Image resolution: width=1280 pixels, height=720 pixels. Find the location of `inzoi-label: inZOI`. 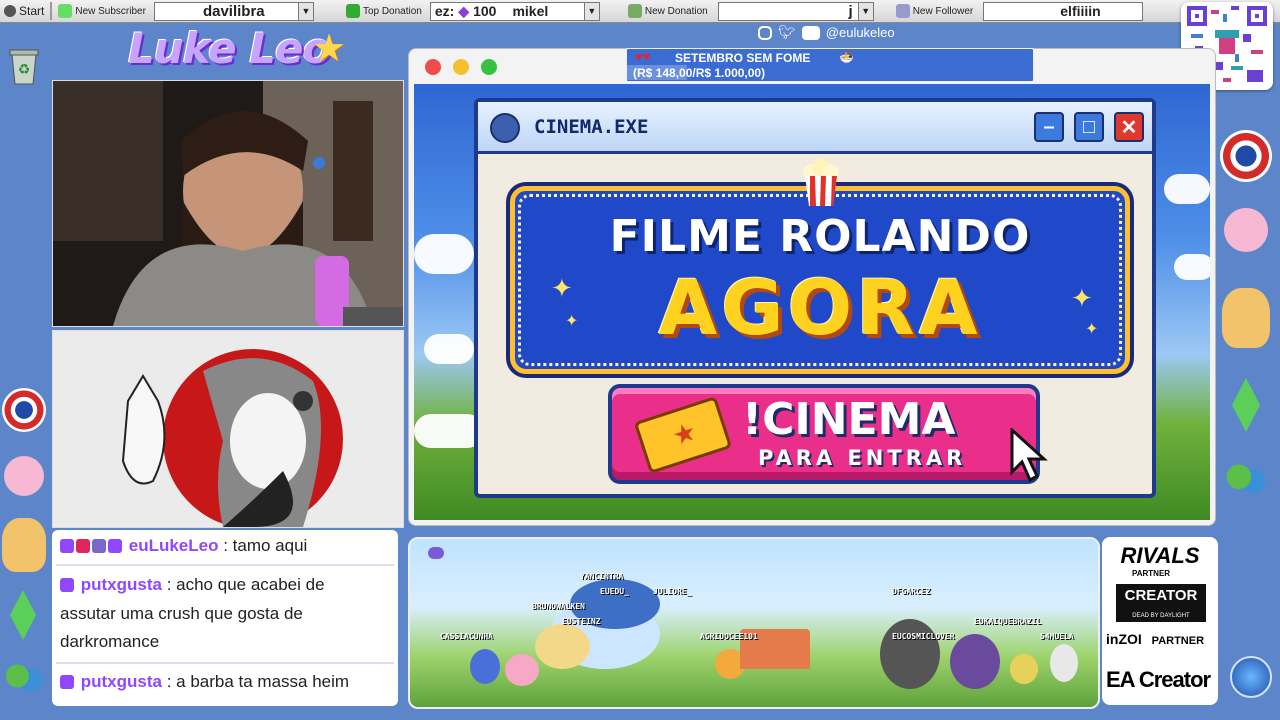

inzoi-label: inZOI is located at coordinates (1124, 639).